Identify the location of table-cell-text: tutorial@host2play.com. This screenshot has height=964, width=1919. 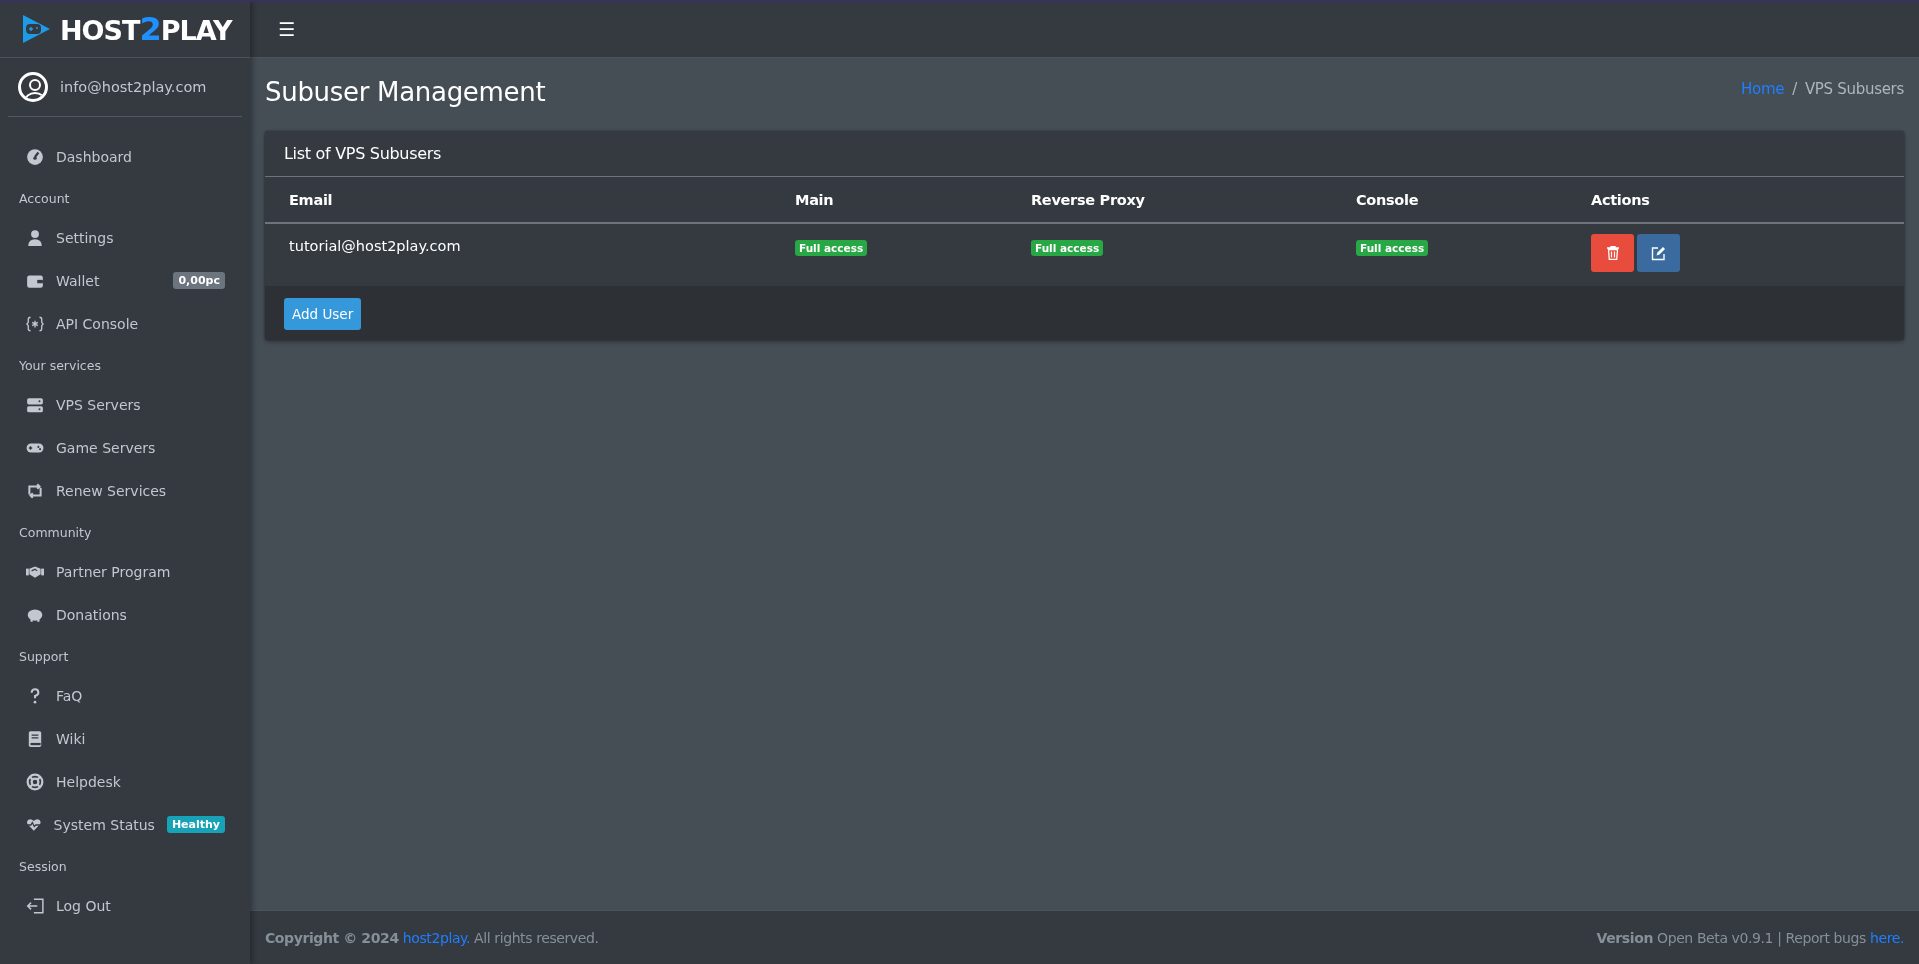
(375, 247).